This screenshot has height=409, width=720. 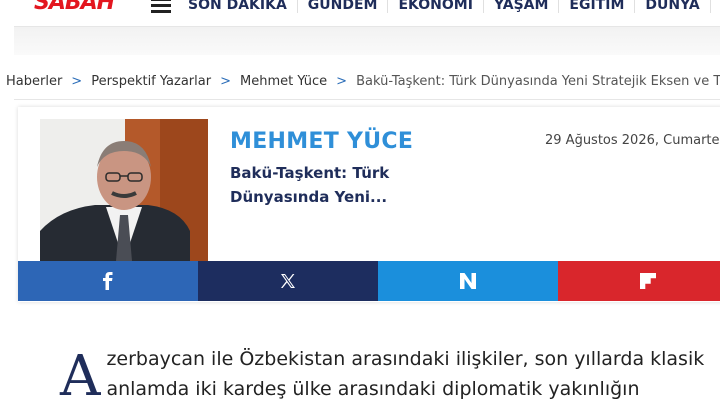 What do you see at coordinates (310, 173) in the screenshot?
I see `headline-line-1: Bakü-Taşkent: Türk` at bounding box center [310, 173].